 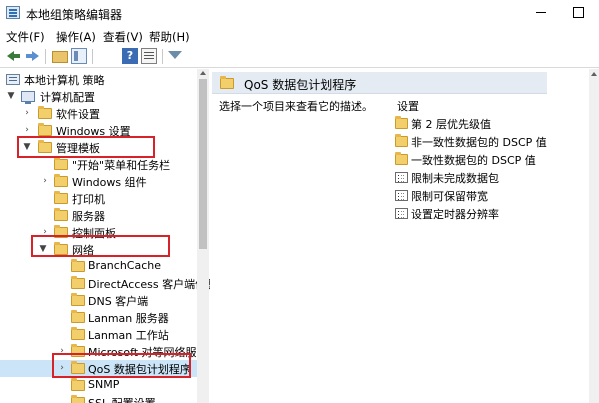 What do you see at coordinates (100, 246) in the screenshot?
I see `highlight-box-network` at bounding box center [100, 246].